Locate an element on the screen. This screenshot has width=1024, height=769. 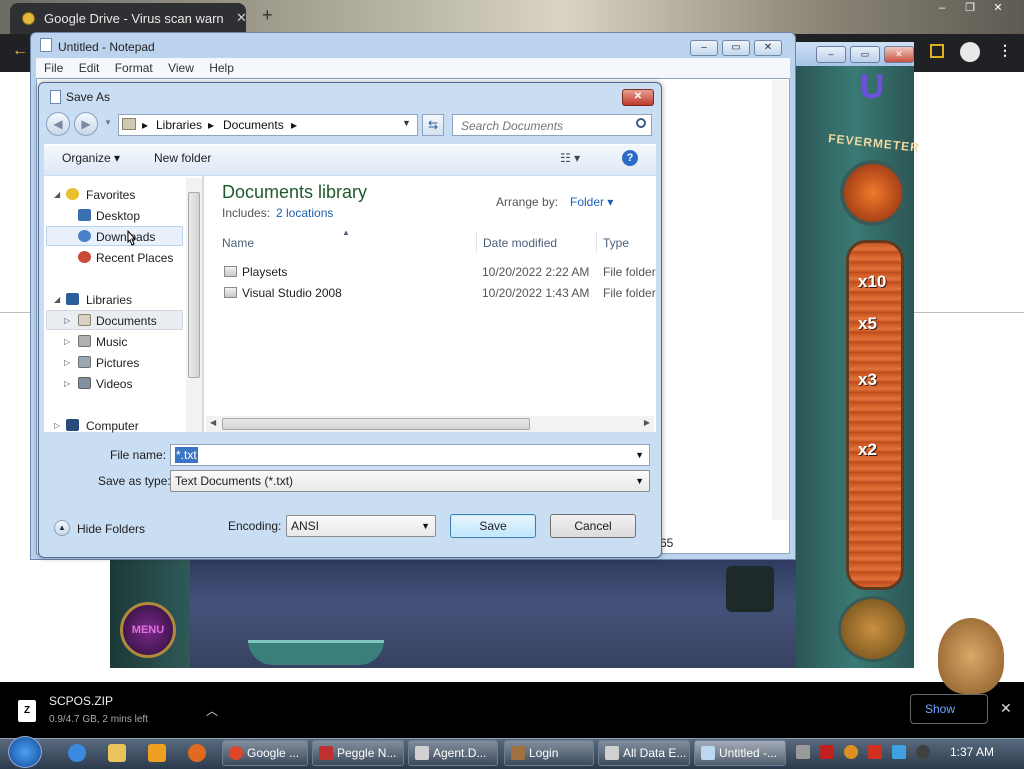
profile-avatar-icon is located at coordinates (970, 52).